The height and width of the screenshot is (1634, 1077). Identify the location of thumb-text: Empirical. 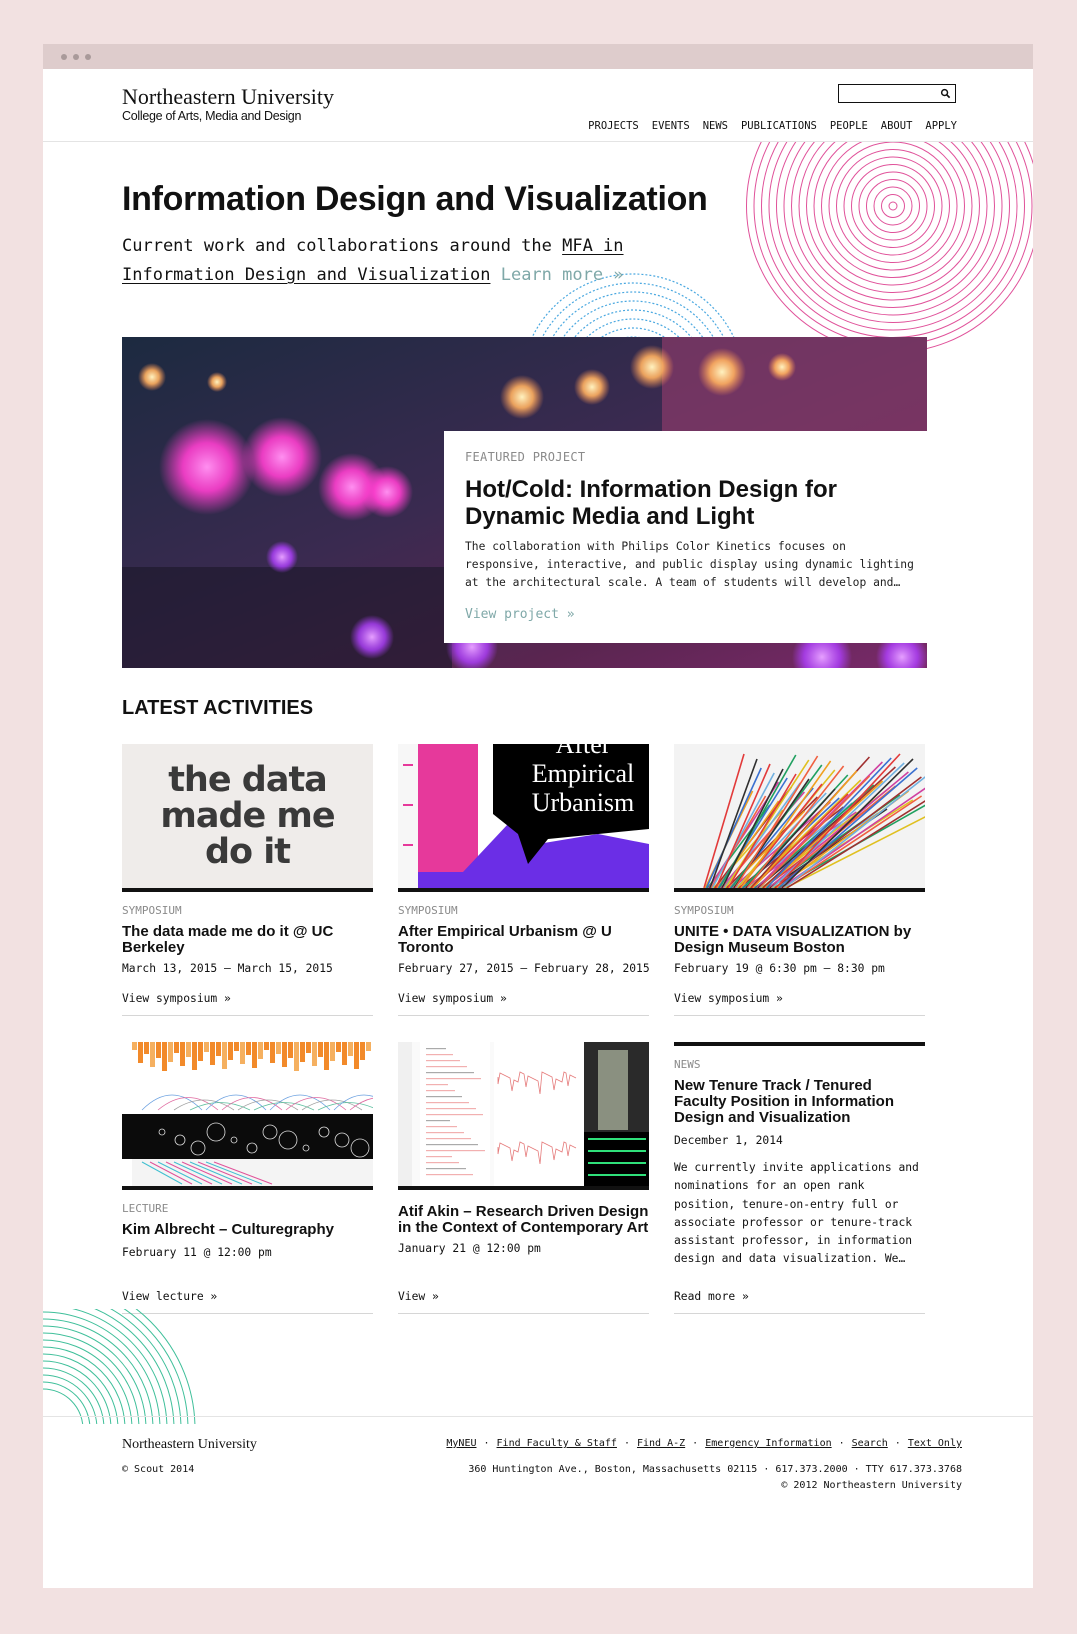
(583, 773).